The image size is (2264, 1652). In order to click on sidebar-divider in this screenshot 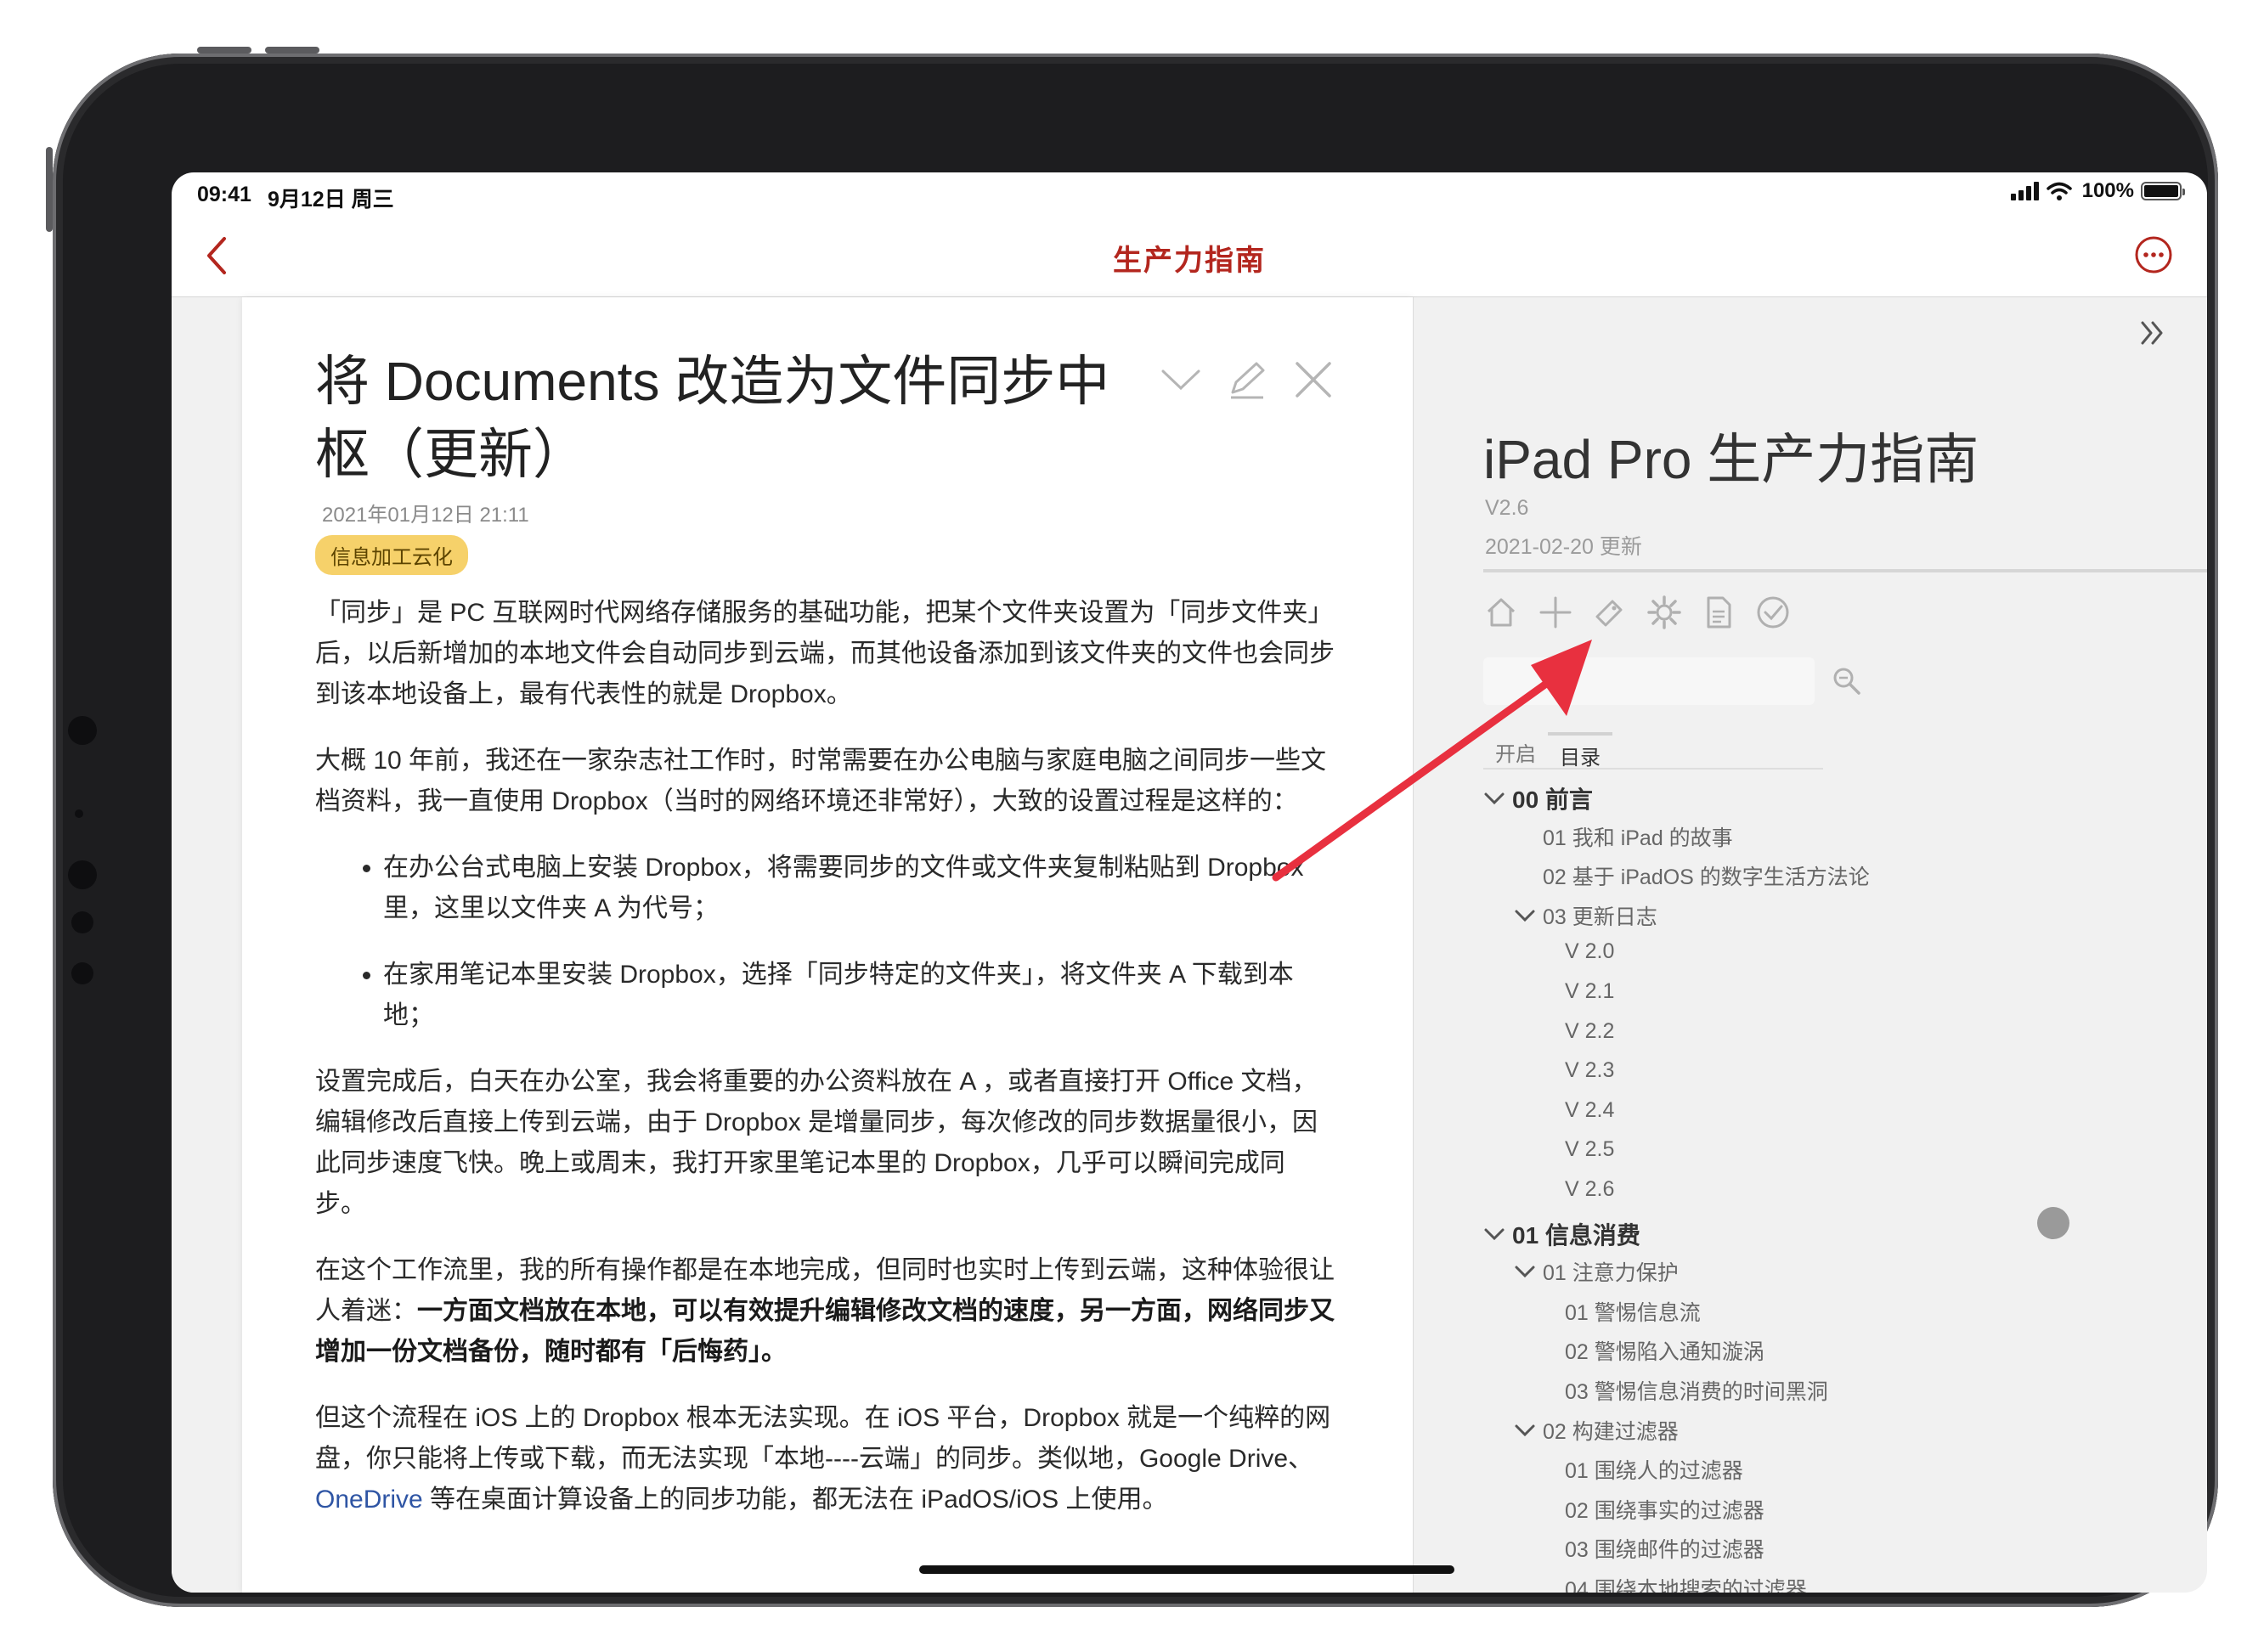, I will do `click(1845, 570)`.